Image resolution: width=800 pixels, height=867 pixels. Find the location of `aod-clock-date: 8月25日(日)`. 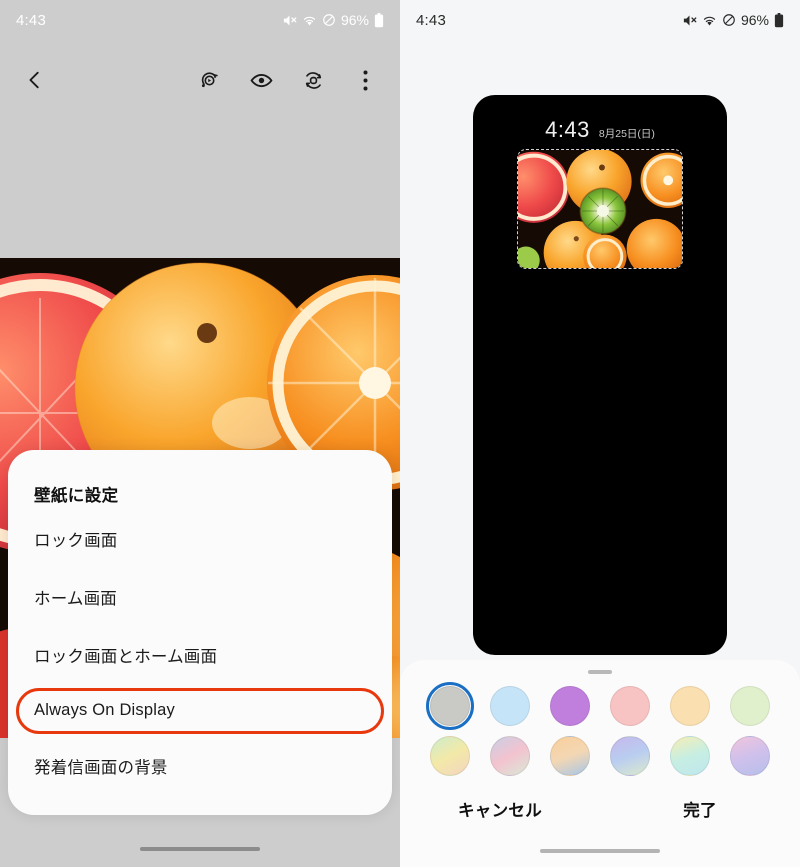

aod-clock-date: 8月25日(日) is located at coordinates (626, 134).